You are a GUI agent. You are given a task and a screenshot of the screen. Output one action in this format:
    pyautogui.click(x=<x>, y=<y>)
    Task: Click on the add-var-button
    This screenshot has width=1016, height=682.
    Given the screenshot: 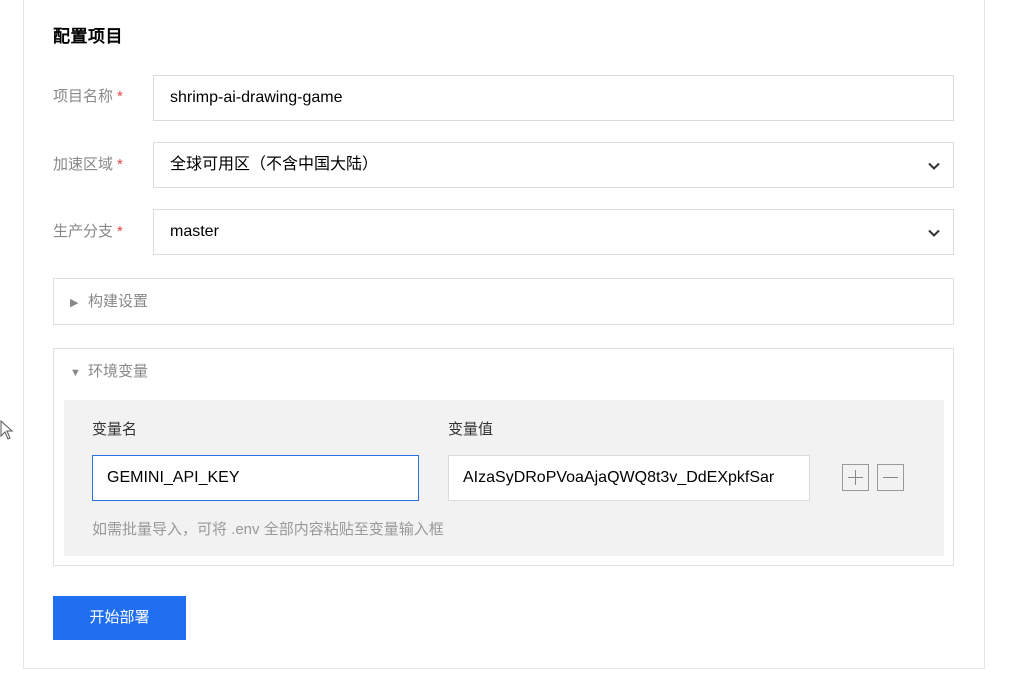 What is the action you would take?
    pyautogui.click(x=855, y=477)
    